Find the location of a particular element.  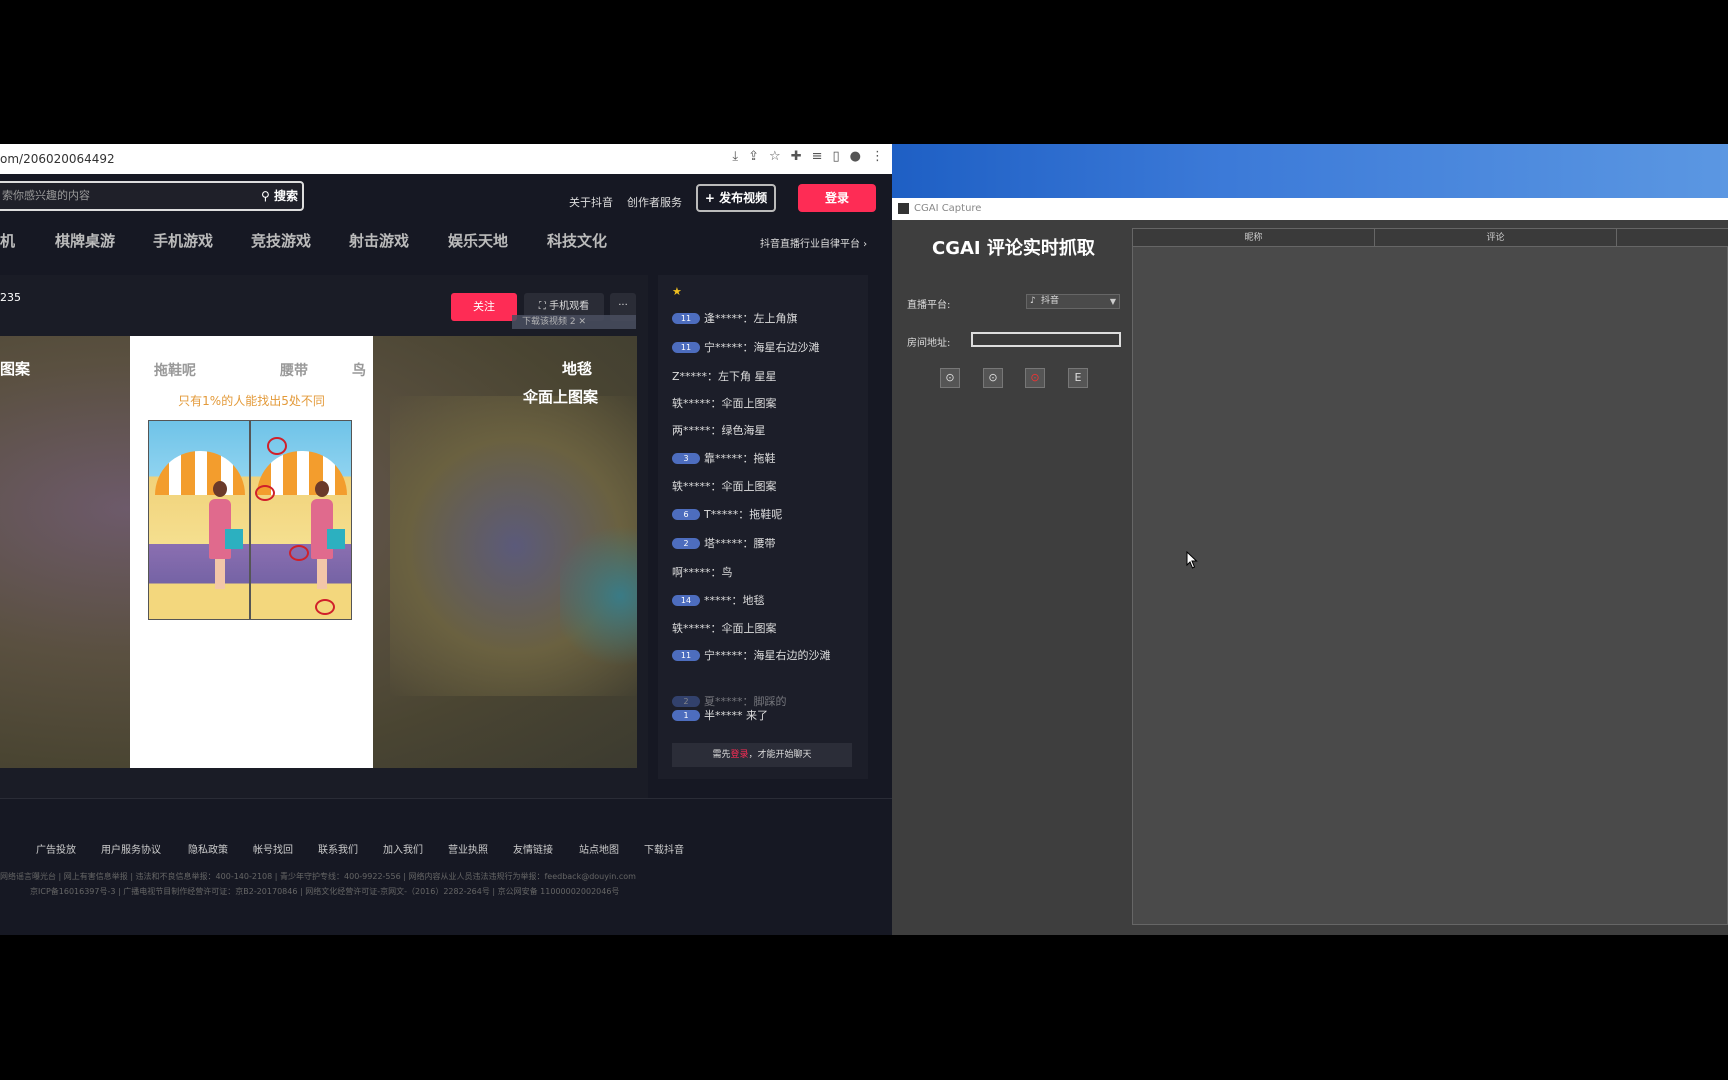

room-label: 房间地址: is located at coordinates (929, 343).